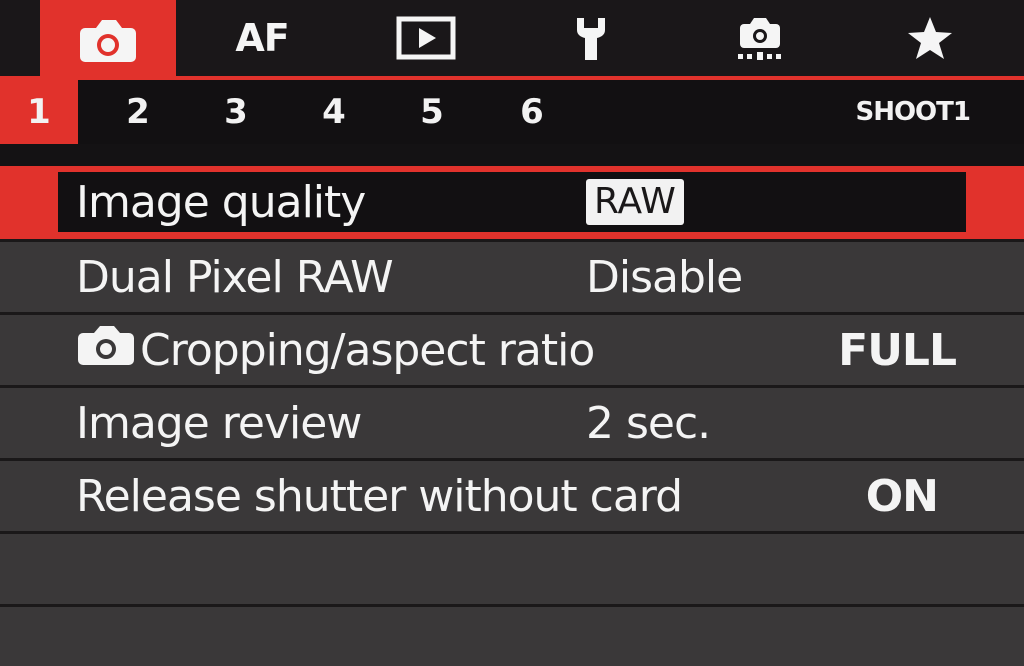 This screenshot has width=1024, height=666. I want to click on tab-playback, so click(426, 38).